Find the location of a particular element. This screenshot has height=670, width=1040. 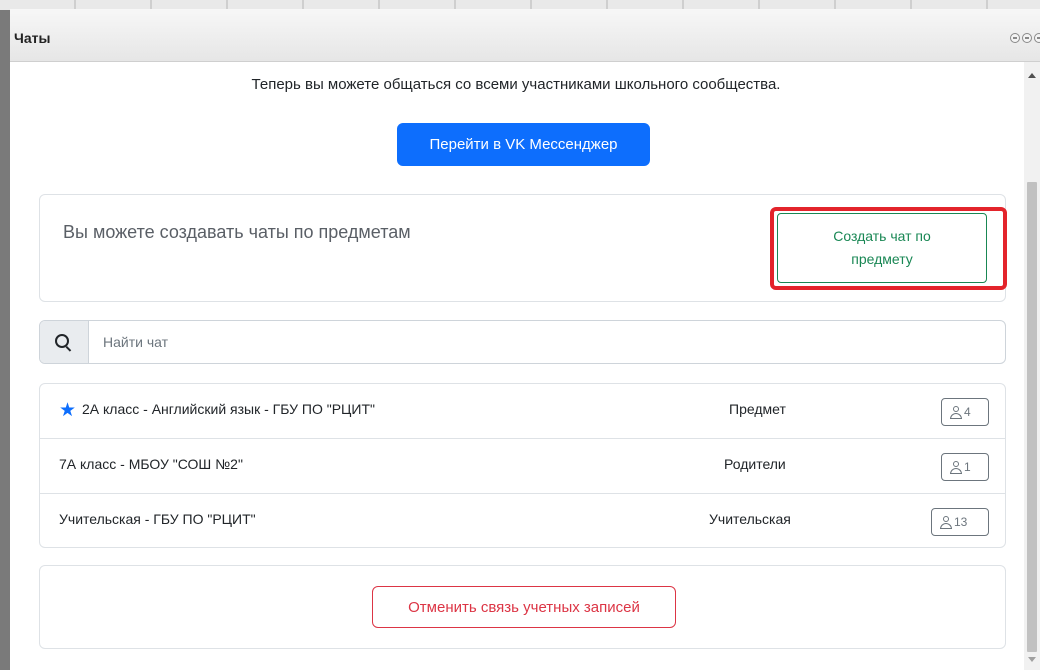

subject-chats-text: Вы можете создавать чаты по предметам is located at coordinates (237, 232).